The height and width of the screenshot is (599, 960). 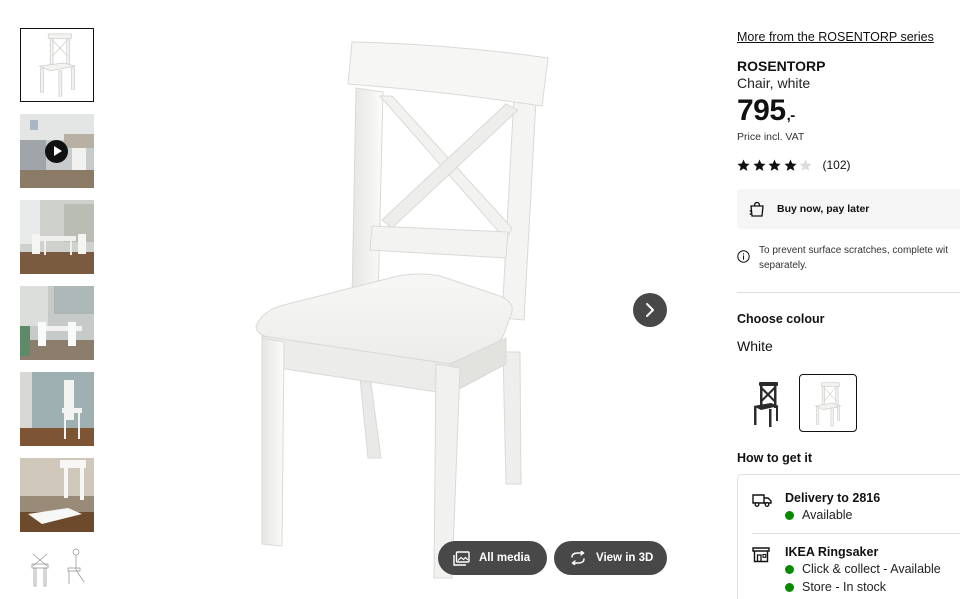 I want to click on shopping-bag-icon, so click(x=756, y=209).